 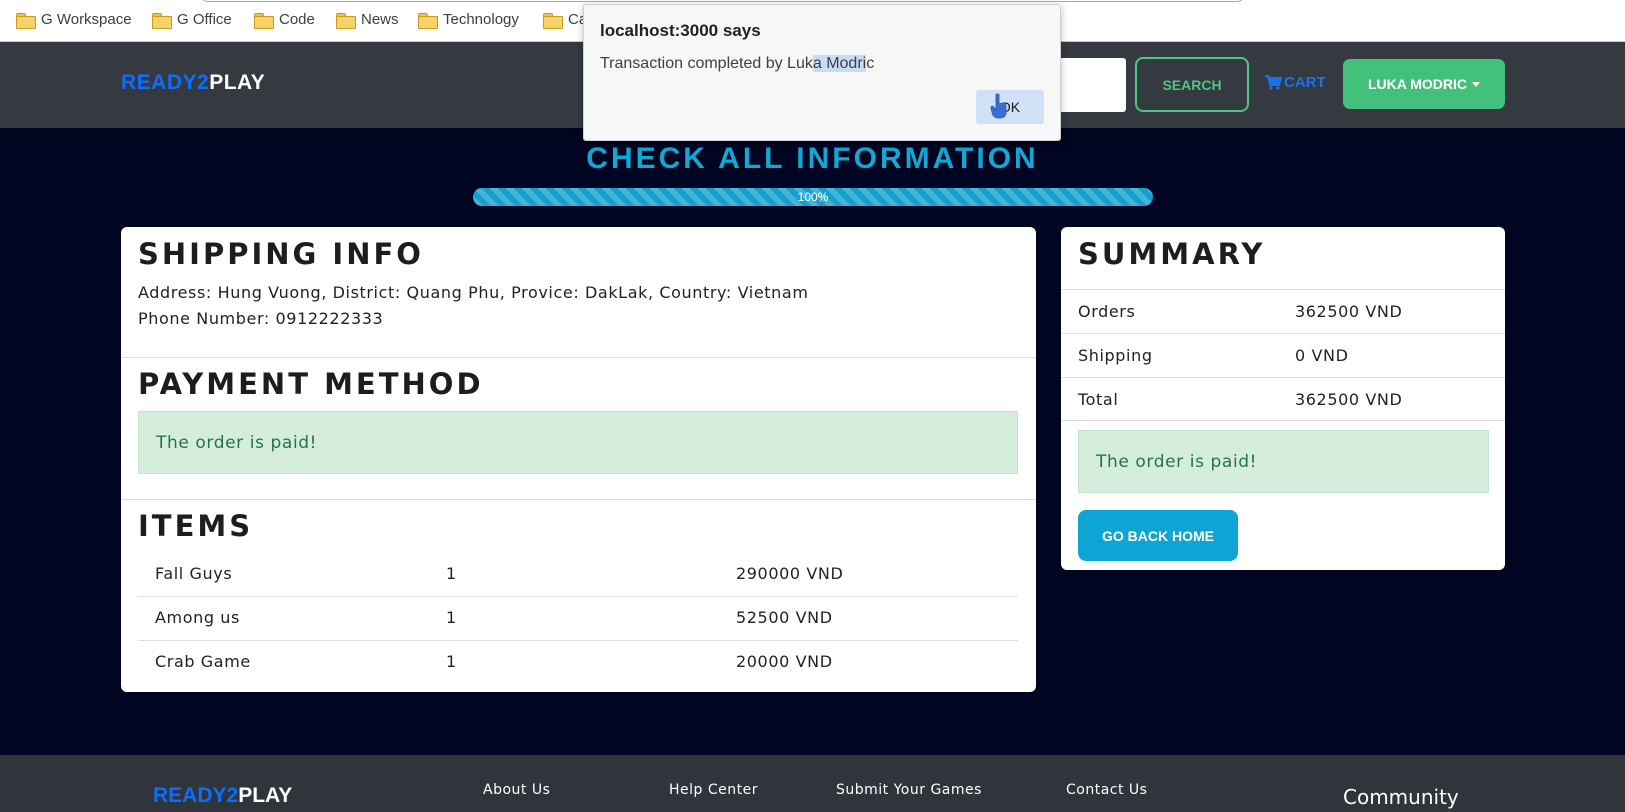 I want to click on progress-label: 100%, so click(x=813, y=197).